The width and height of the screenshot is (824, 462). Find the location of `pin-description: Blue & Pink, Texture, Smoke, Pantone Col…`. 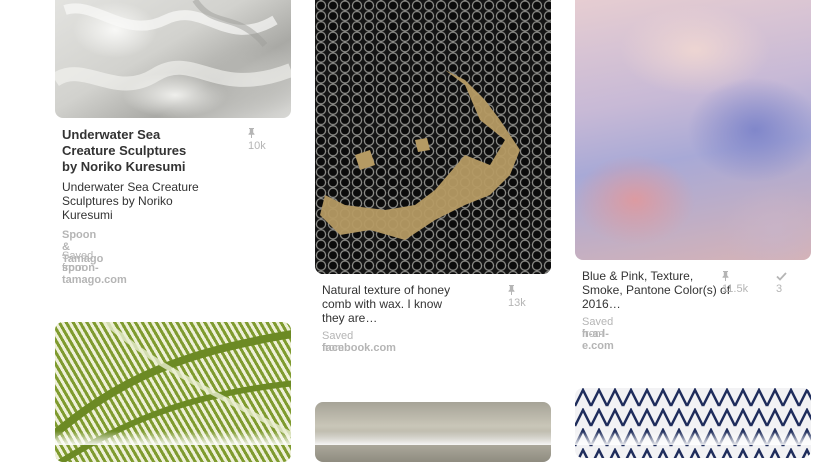

pin-description: Blue & Pink, Texture, Smoke, Pantone Col… is located at coordinates (662, 290).